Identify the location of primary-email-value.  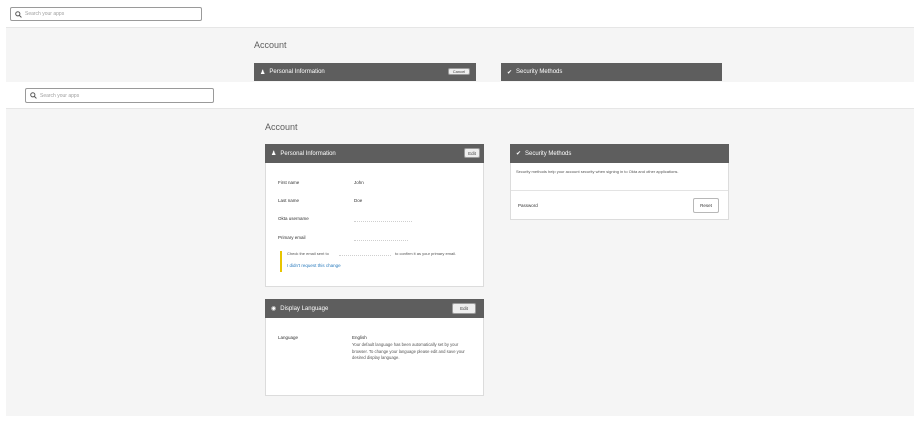
(381, 238).